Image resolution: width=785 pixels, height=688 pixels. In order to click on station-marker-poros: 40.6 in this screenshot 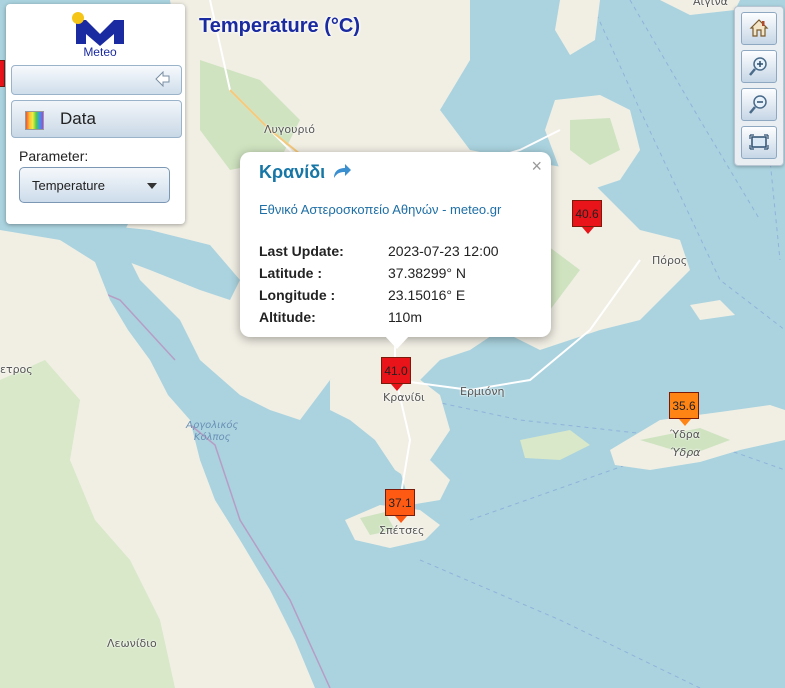, I will do `click(587, 217)`.